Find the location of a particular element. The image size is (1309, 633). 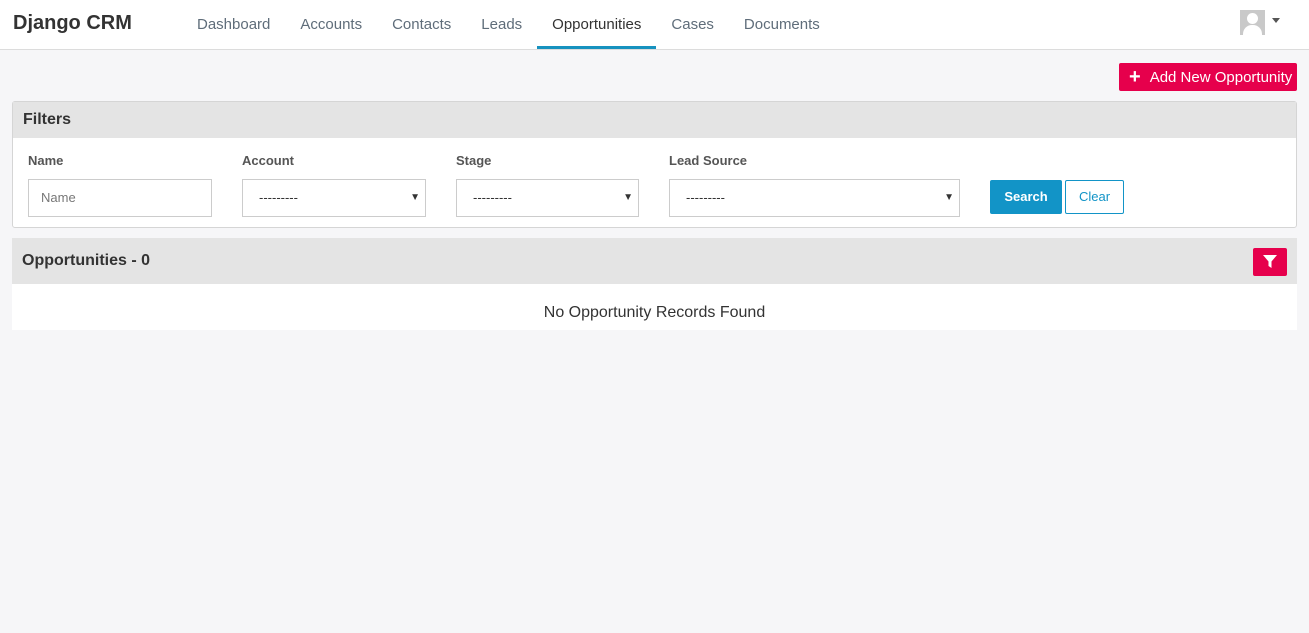

name-filter-label: Name is located at coordinates (46, 160).